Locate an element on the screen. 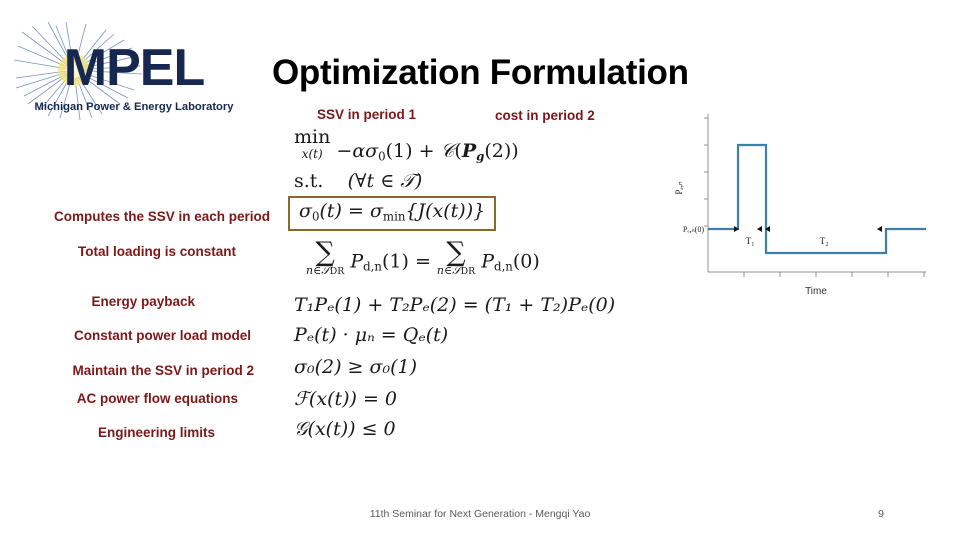 Image resolution: width=960 pixels, height=540 pixels. chart-annotation-t1: T₁ is located at coordinates (749, 242).